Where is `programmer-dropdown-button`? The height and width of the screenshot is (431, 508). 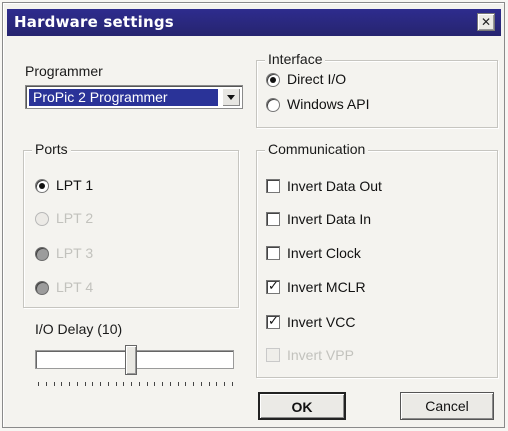 programmer-dropdown-button is located at coordinates (231, 97).